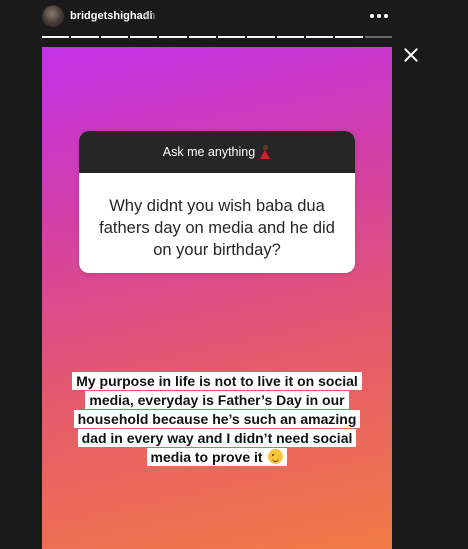  What do you see at coordinates (265, 152) in the screenshot?
I see `dancer-emoji-icon` at bounding box center [265, 152].